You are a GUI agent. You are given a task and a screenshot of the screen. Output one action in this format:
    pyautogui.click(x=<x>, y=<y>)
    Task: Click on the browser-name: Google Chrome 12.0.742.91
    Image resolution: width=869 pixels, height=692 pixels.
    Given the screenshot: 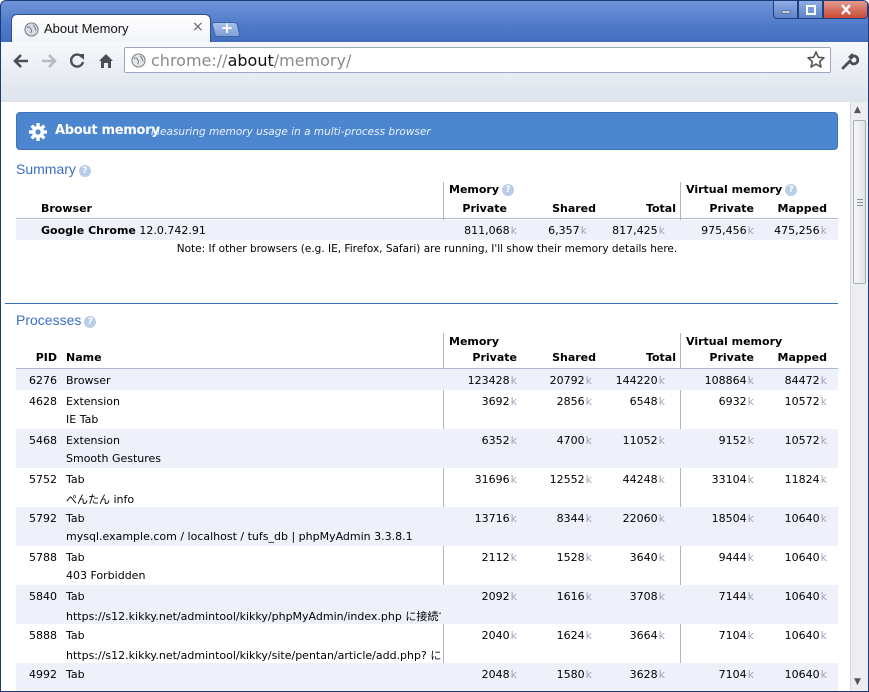 What is the action you would take?
    pyautogui.click(x=123, y=230)
    